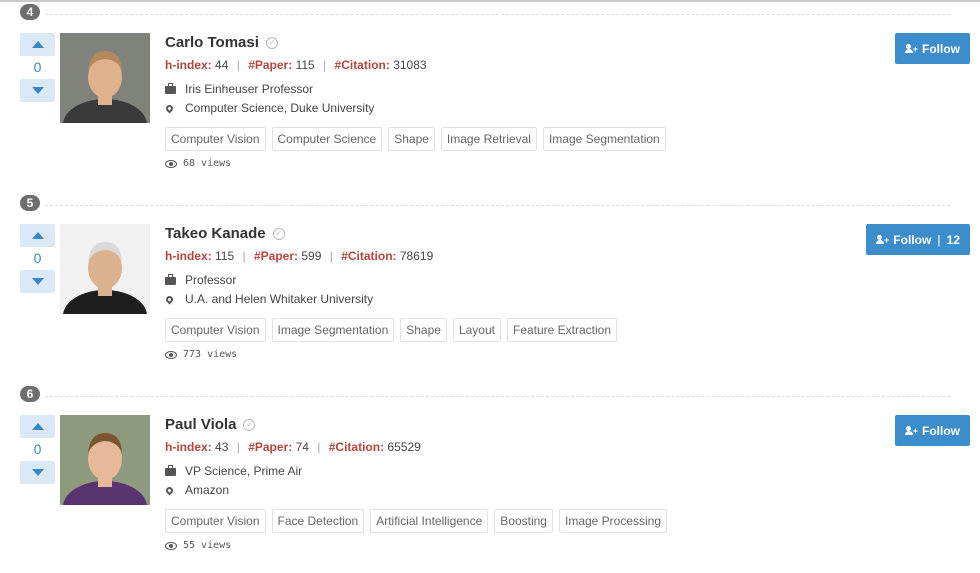 This screenshot has width=980, height=573. I want to click on h-index-value: 44, so click(222, 65).